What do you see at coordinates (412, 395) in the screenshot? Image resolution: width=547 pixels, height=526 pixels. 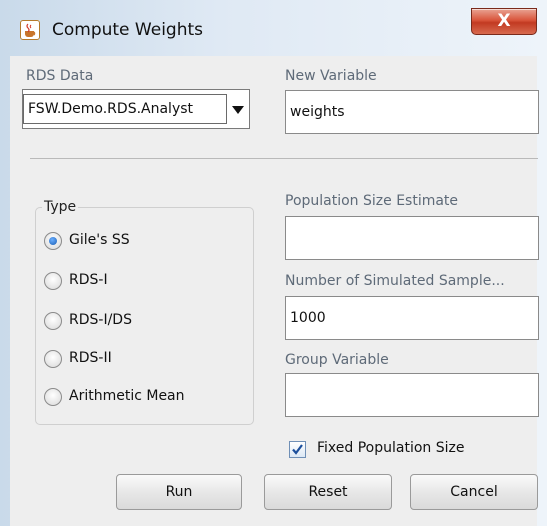 I see `group-variable-input` at bounding box center [412, 395].